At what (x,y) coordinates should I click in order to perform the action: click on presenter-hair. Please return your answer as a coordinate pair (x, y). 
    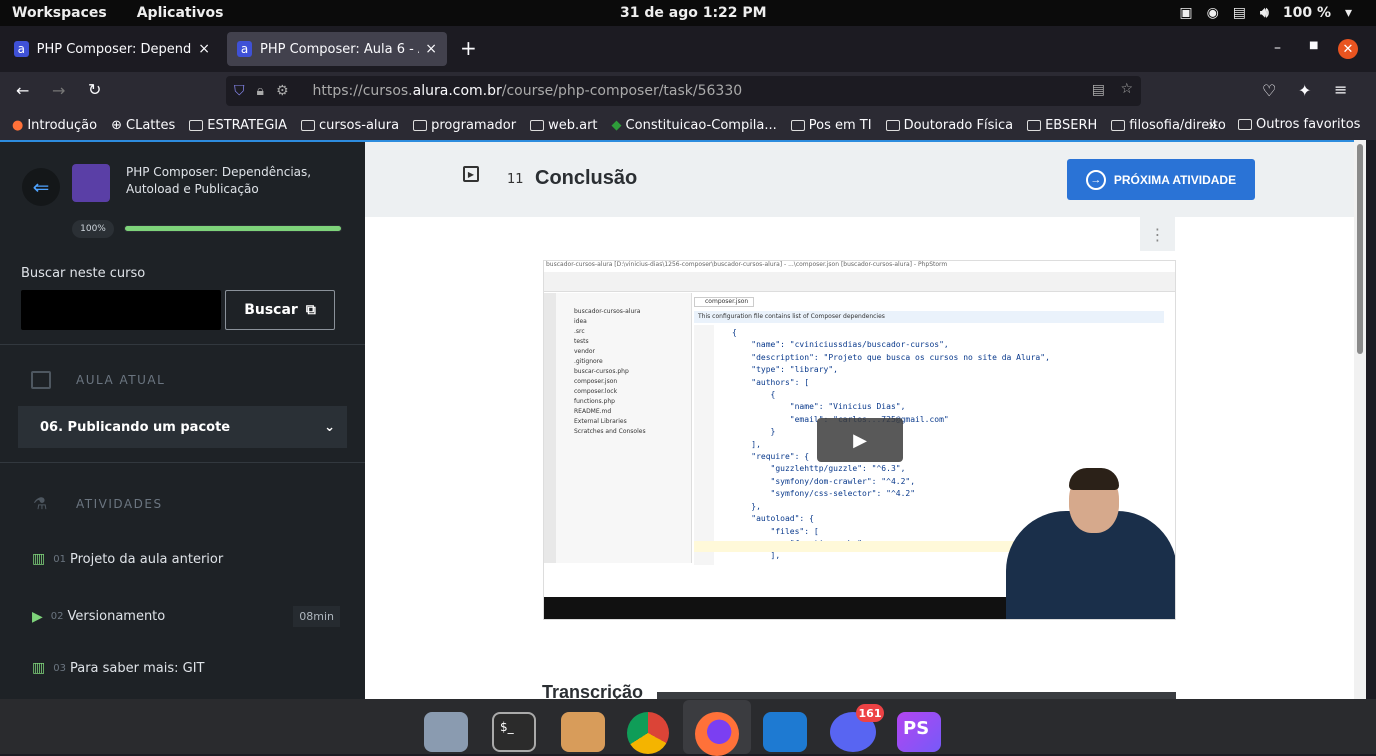
    Looking at the image, I should click on (1094, 479).